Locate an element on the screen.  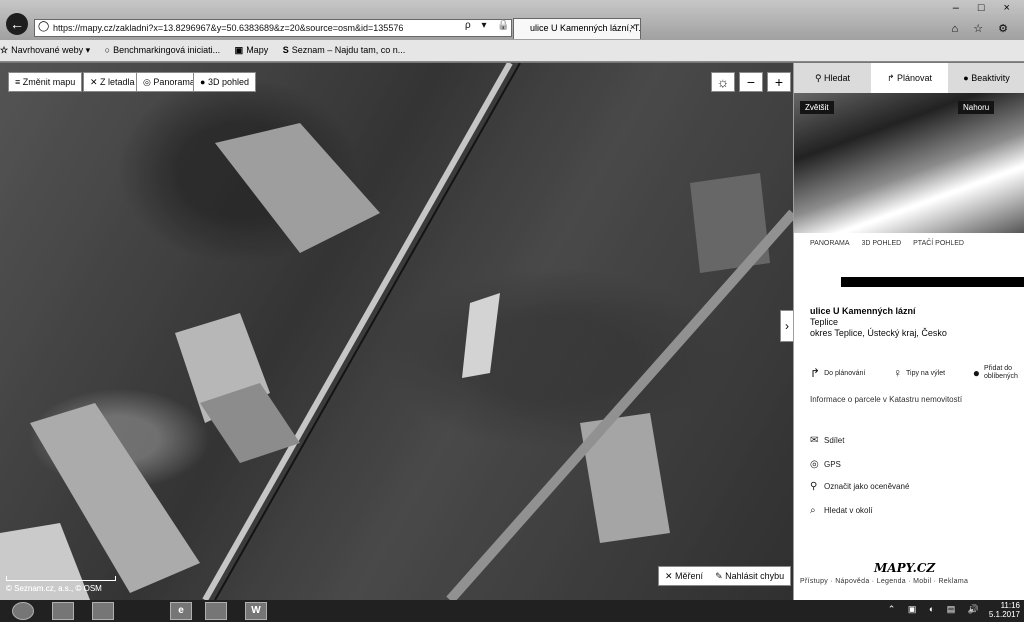
place-city: Teplice is located at coordinates (824, 322).